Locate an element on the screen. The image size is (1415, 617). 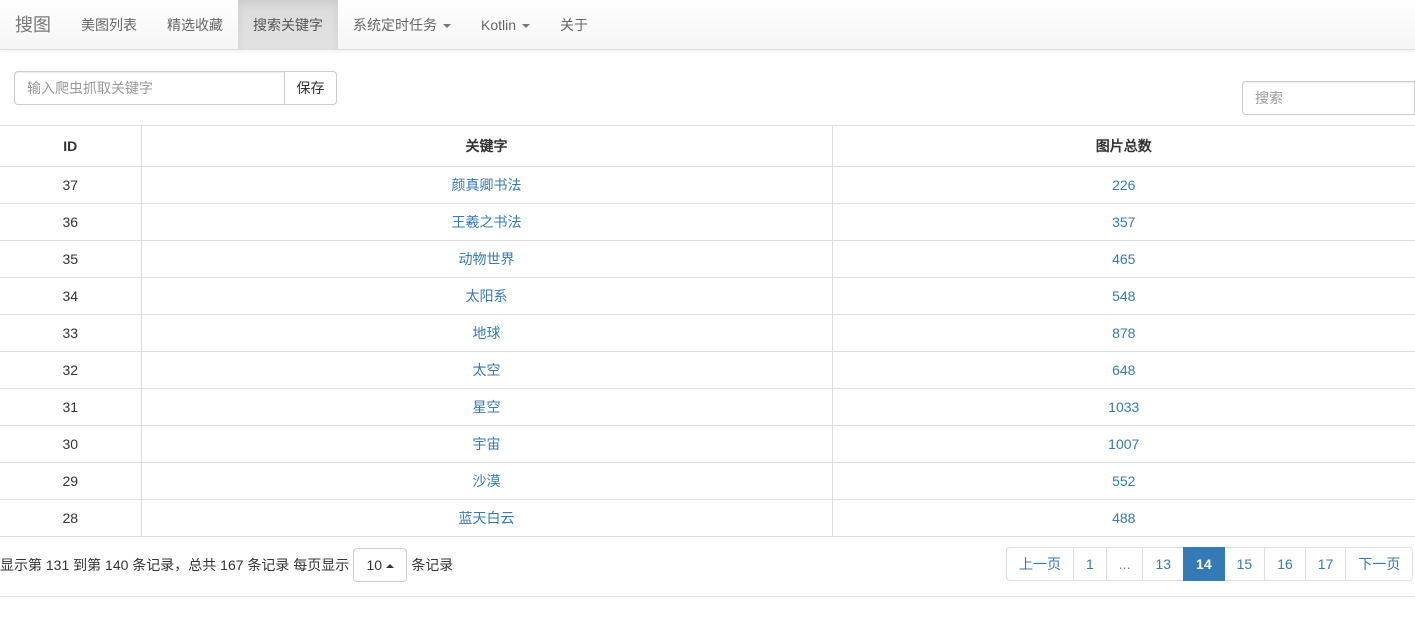
keyword-cell: 动物世界 is located at coordinates (487, 259).